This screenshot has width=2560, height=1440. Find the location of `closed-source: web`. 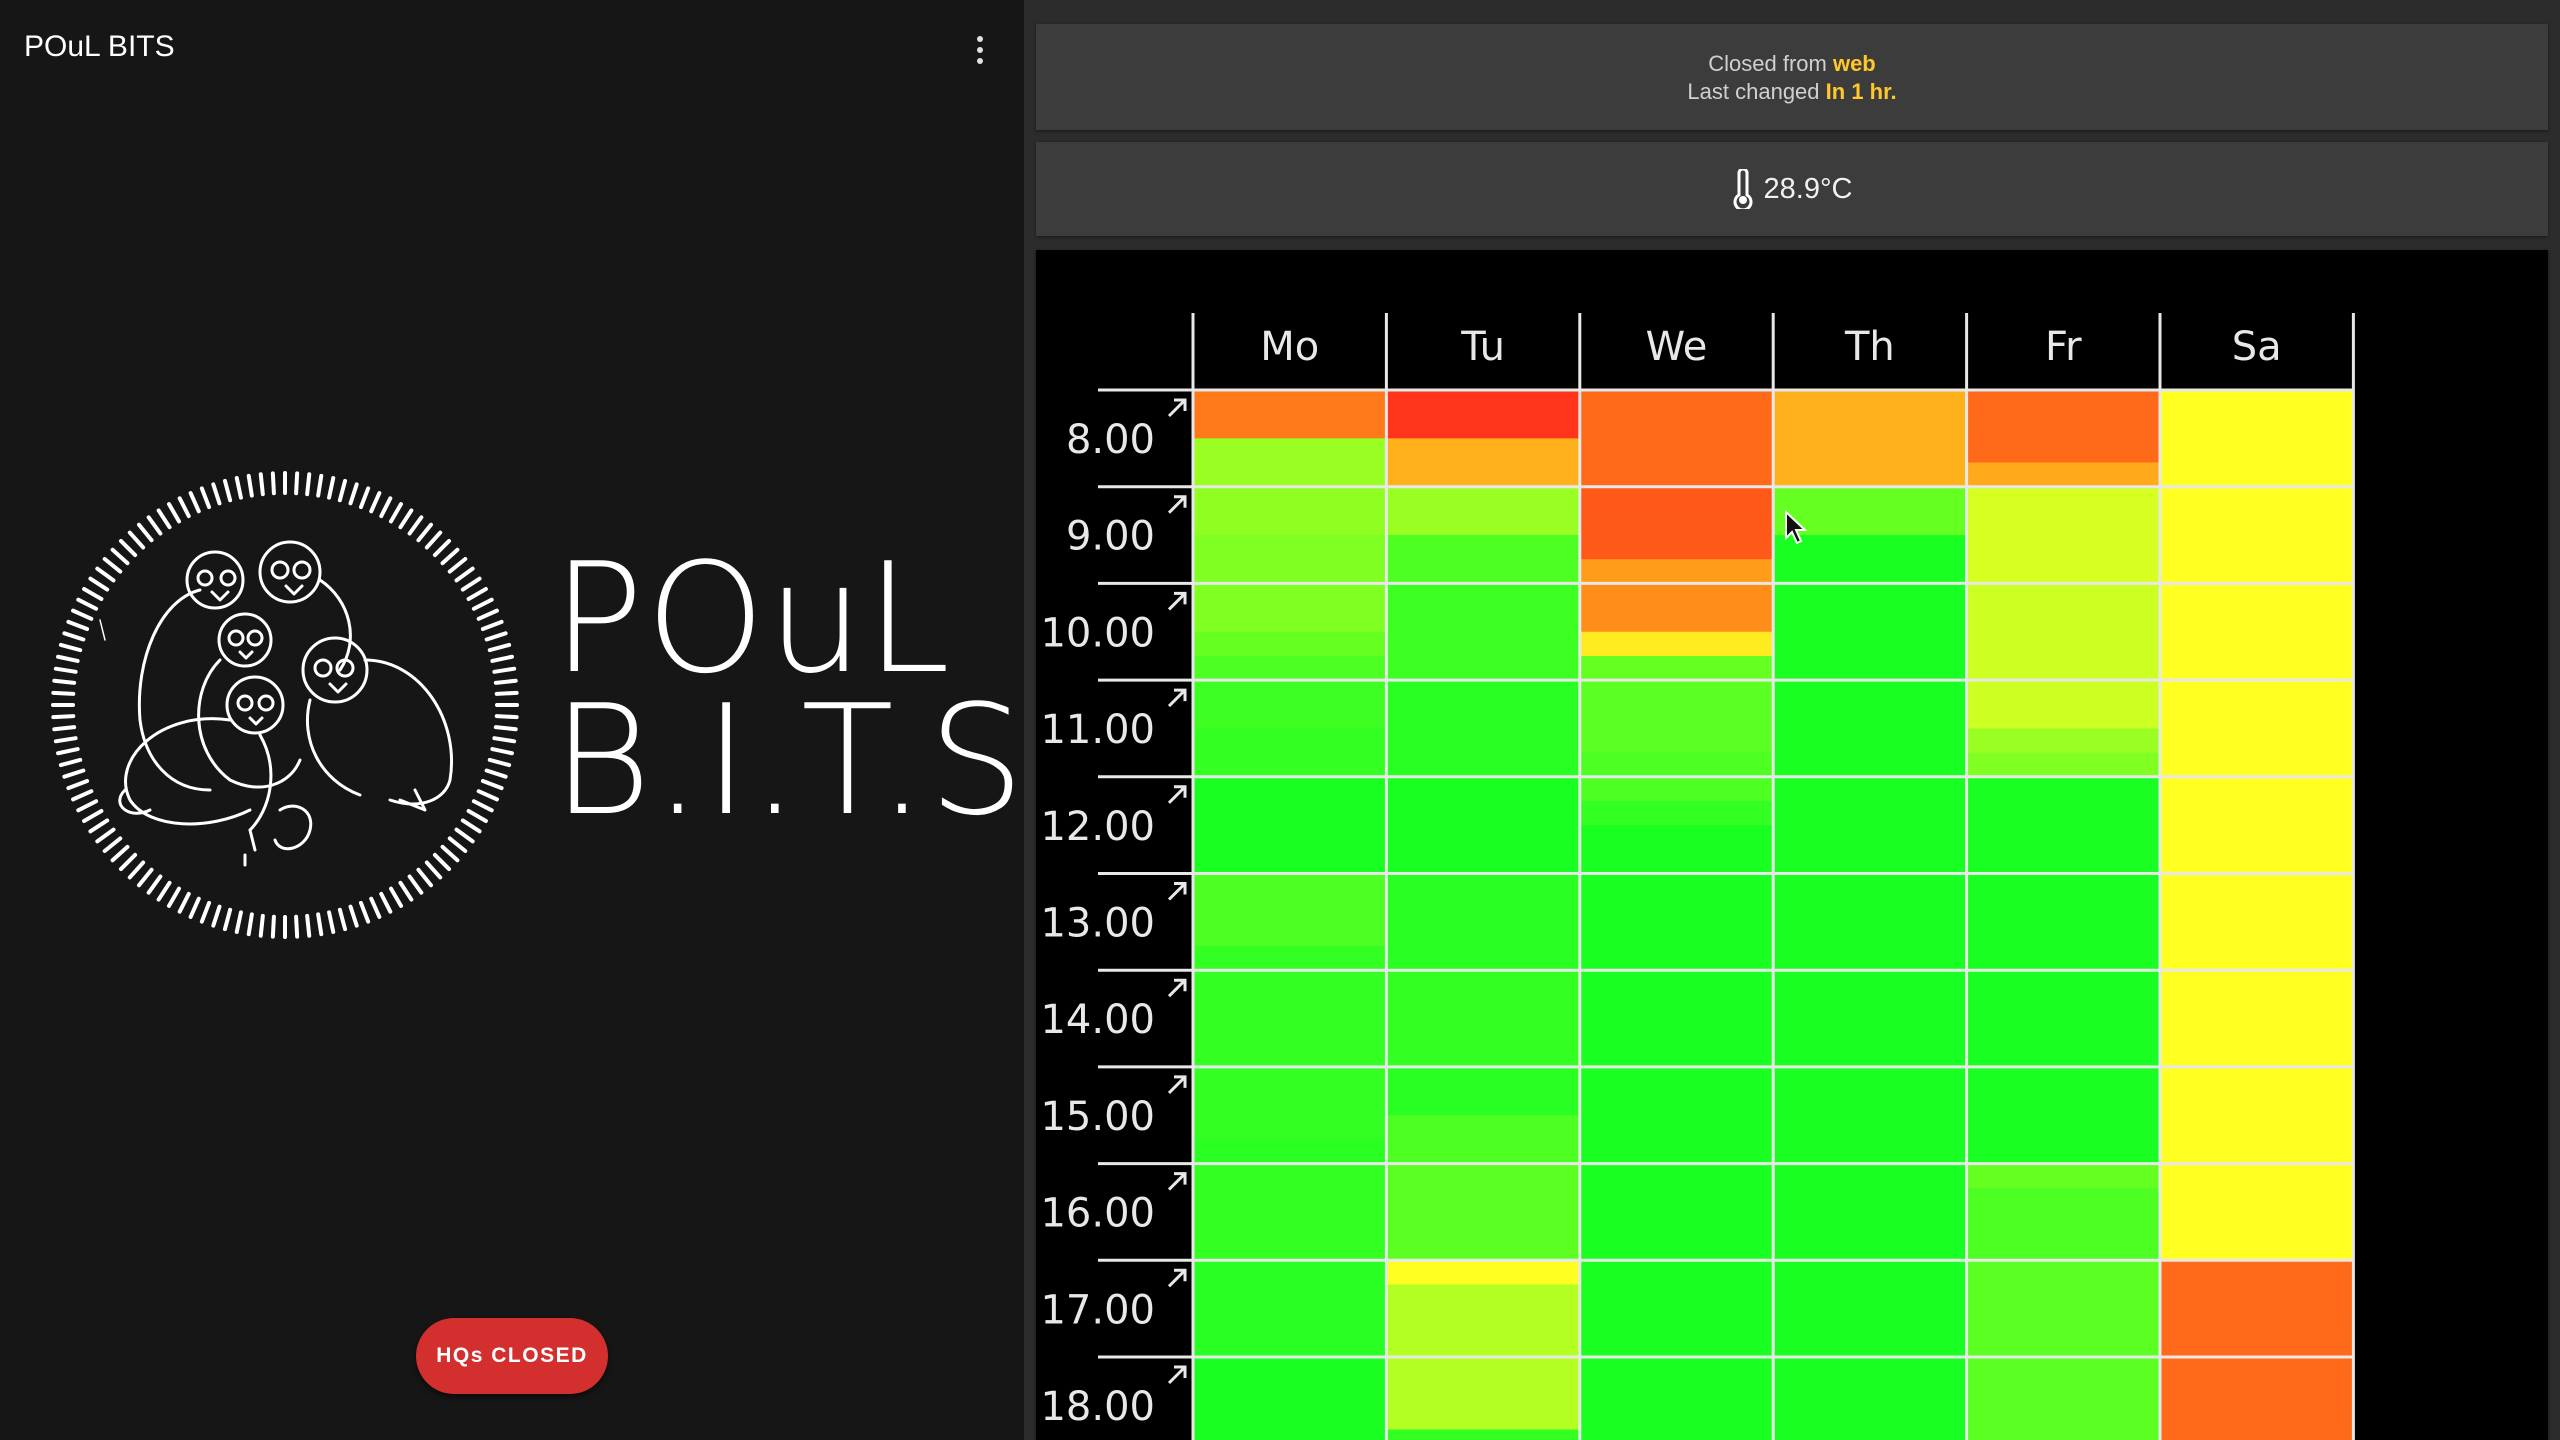

closed-source: web is located at coordinates (1854, 63).